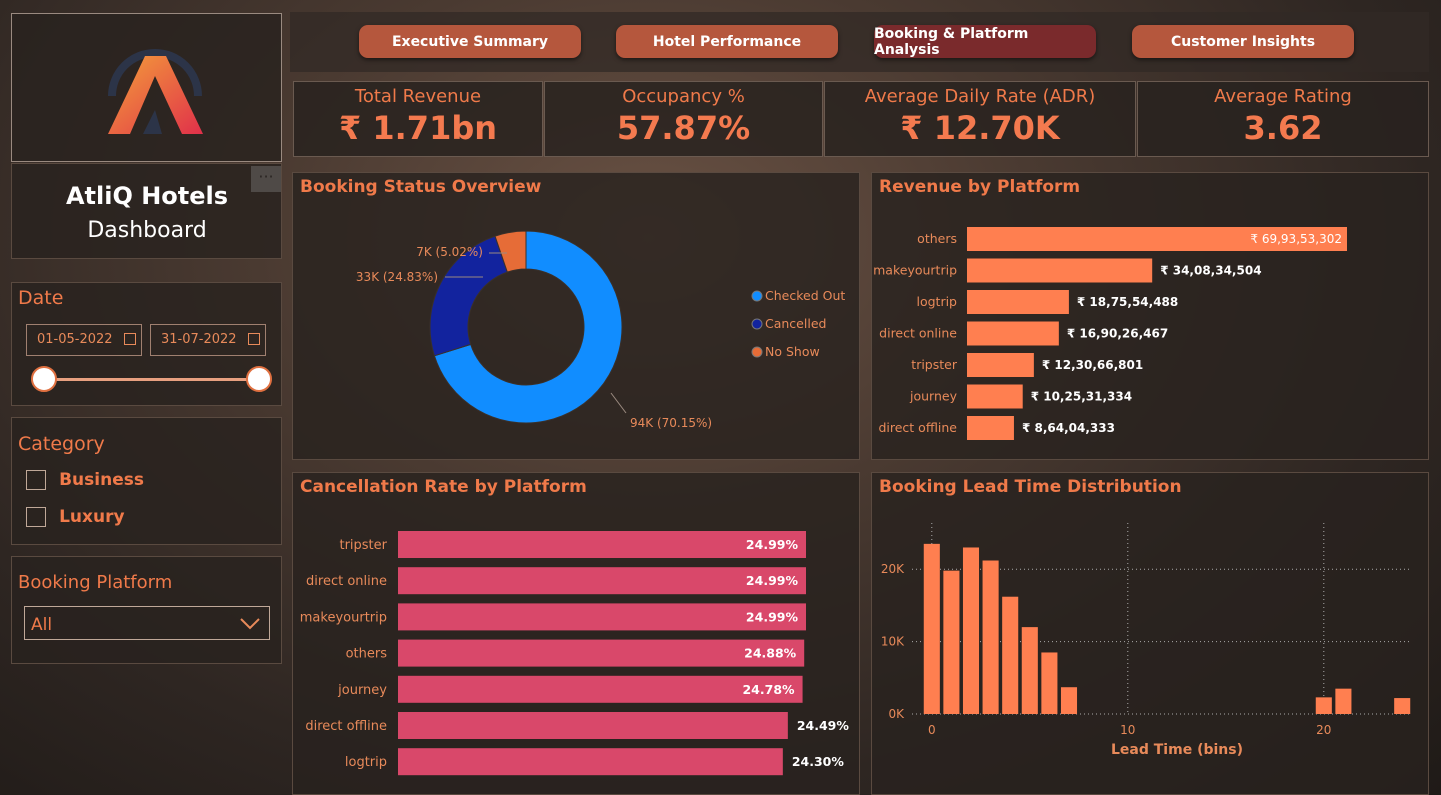  I want to click on donut-data-label: 7K (5.02%), so click(449, 252).